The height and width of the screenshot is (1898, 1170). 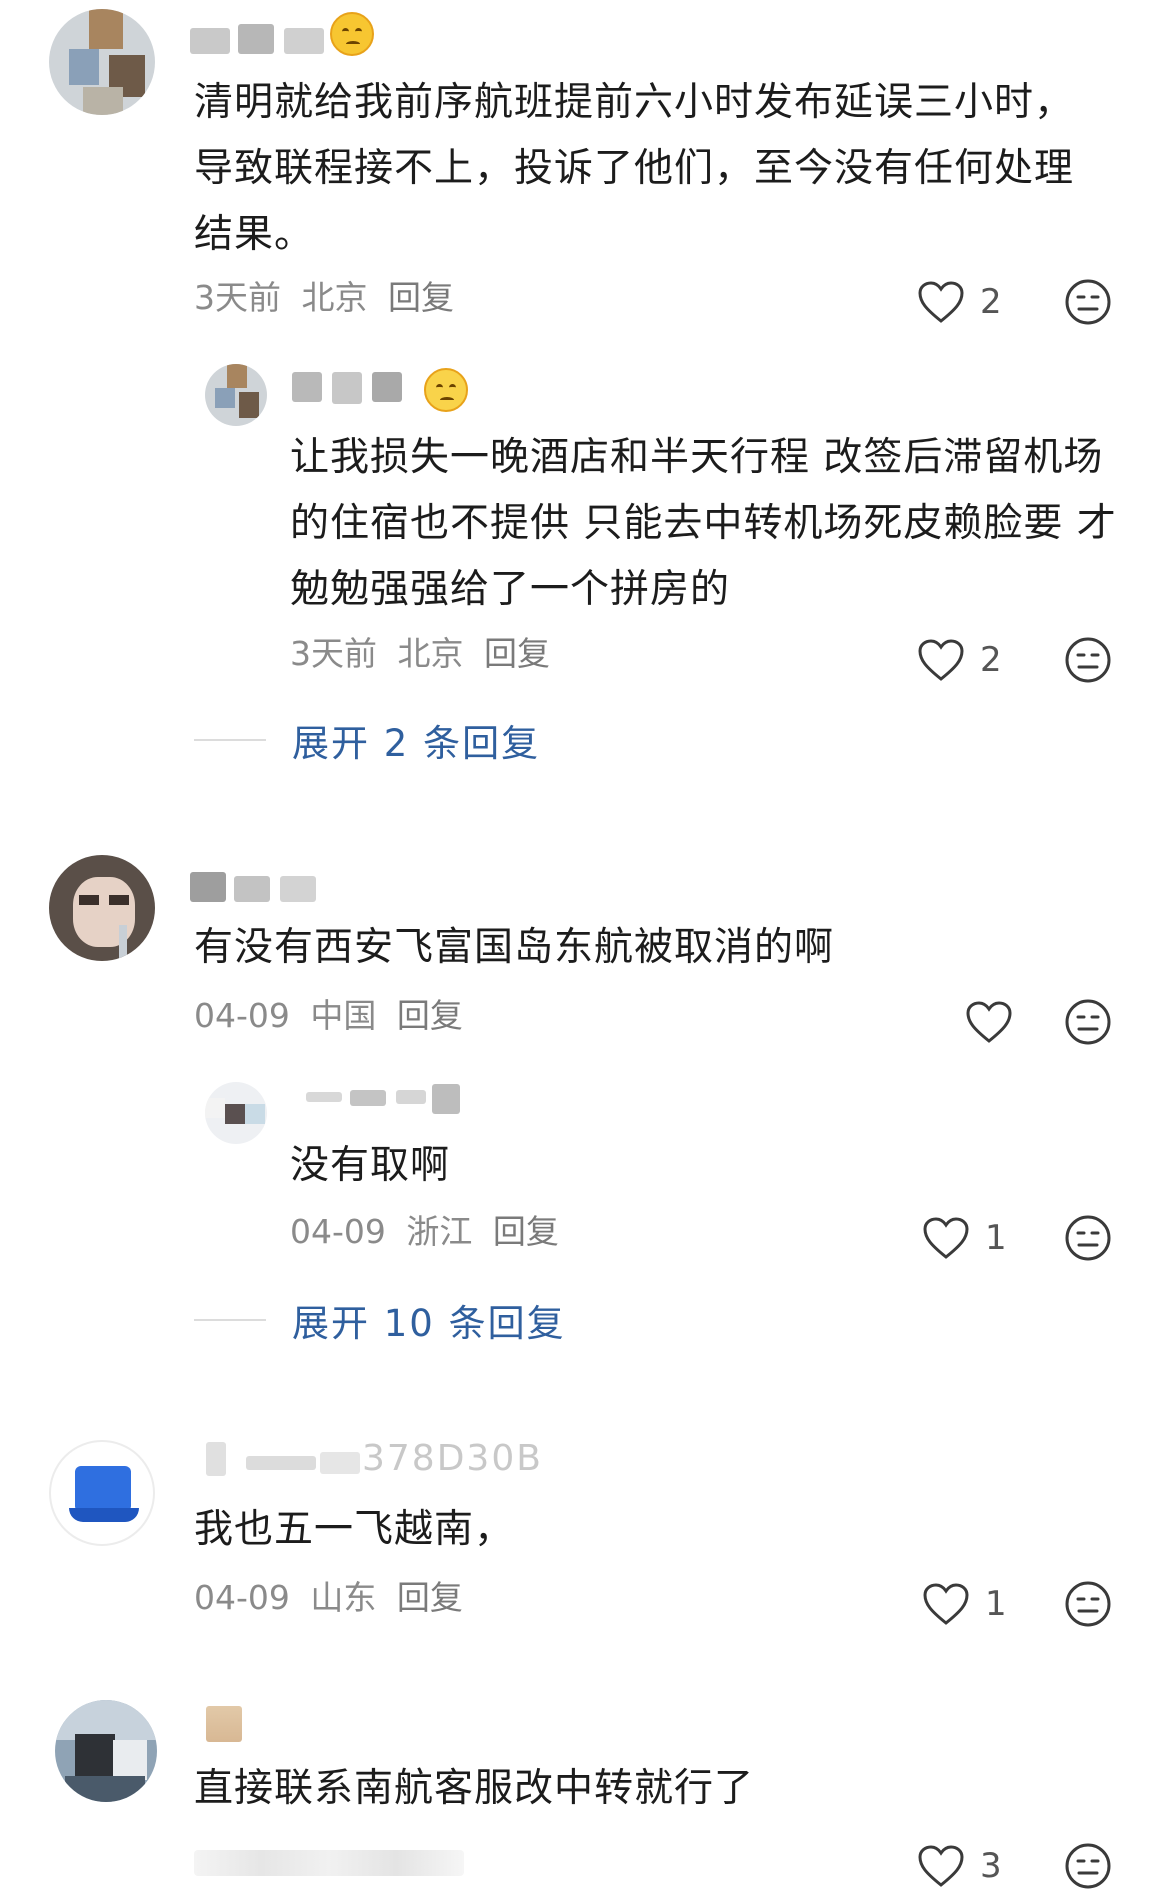 I want to click on reply-text: 没有取啊, so click(x=370, y=1165).